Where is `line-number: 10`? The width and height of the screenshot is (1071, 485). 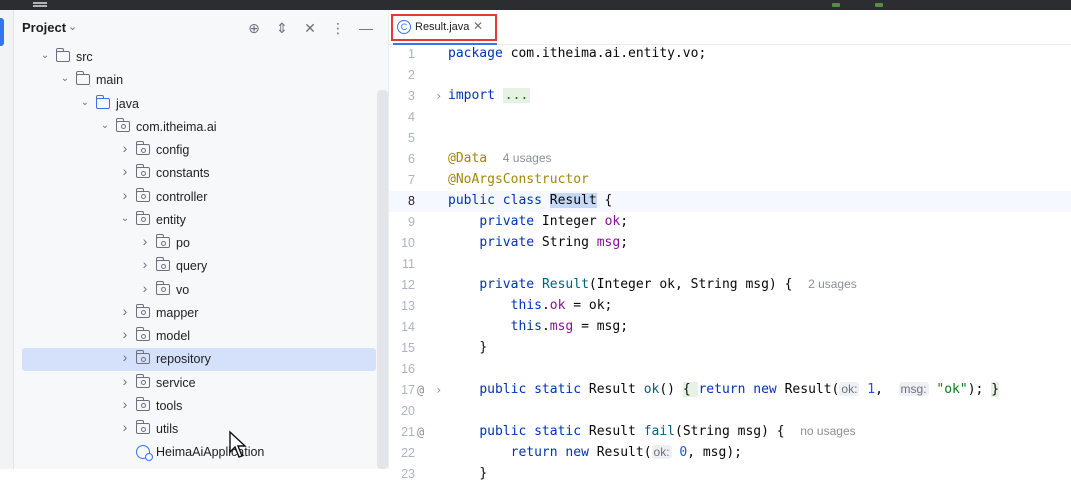 line-number: 10 is located at coordinates (408, 243).